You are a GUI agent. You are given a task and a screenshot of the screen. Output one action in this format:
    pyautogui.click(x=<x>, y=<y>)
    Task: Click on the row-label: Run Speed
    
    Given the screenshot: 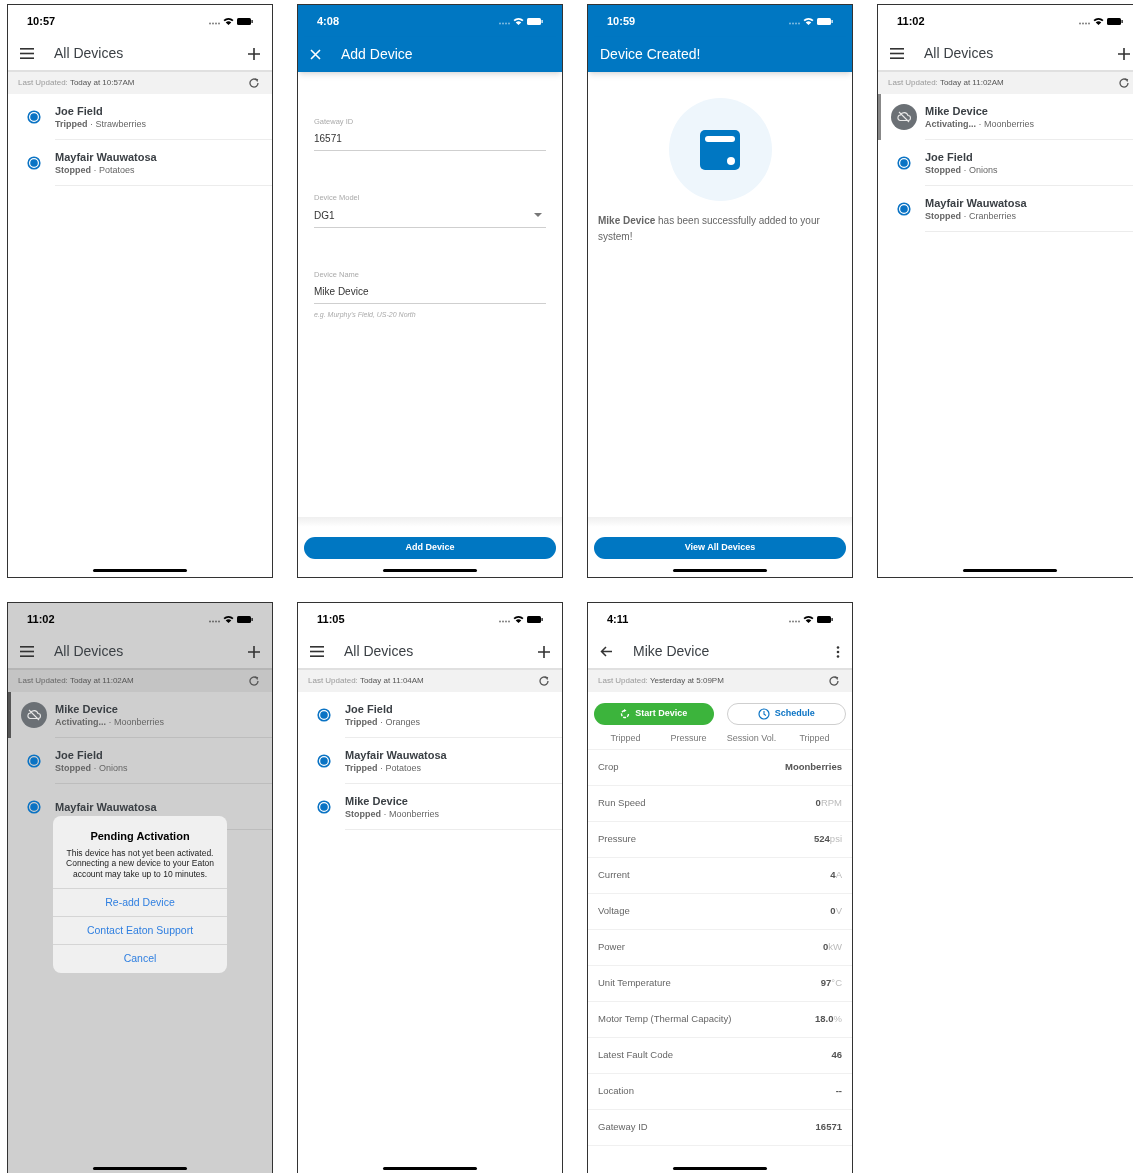 What is the action you would take?
    pyautogui.click(x=622, y=803)
    